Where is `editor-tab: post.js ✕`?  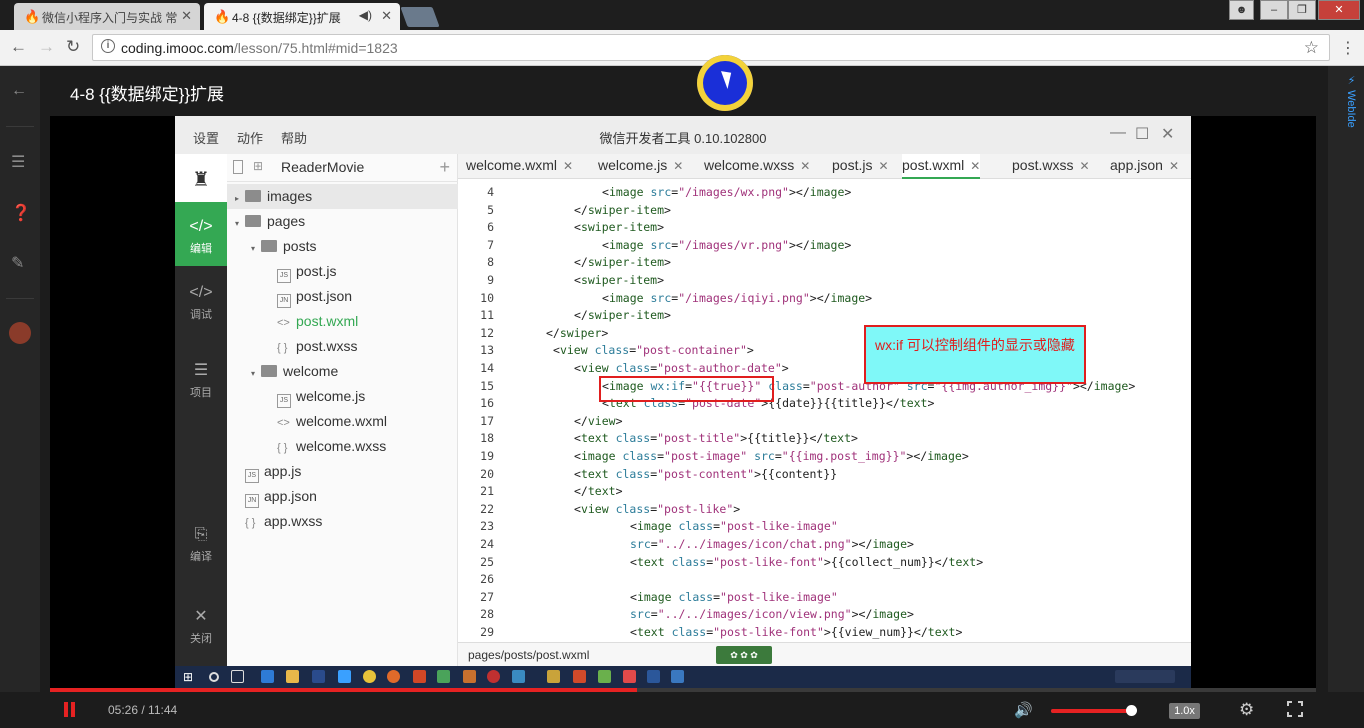 editor-tab: post.js ✕ is located at coordinates (860, 166).